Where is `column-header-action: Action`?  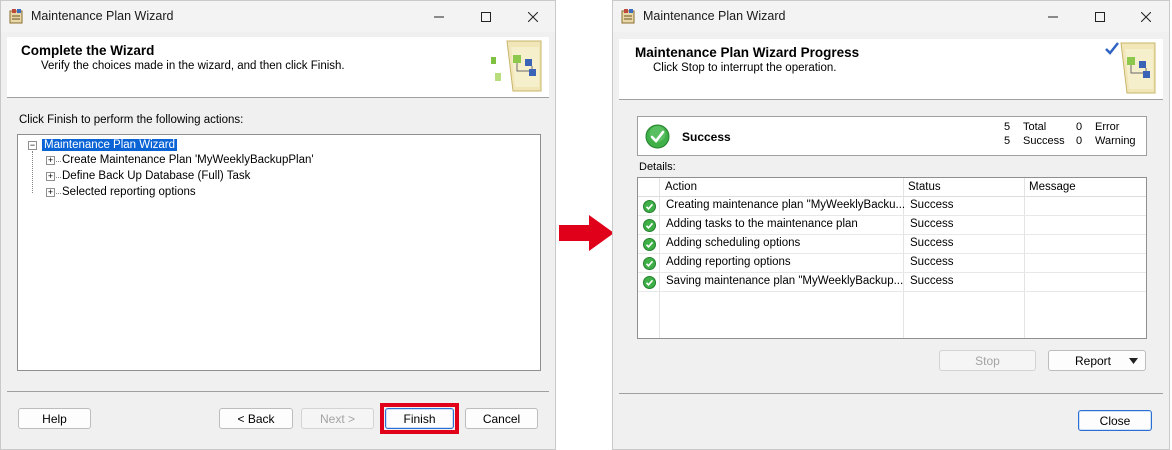
column-header-action: Action is located at coordinates (681, 187).